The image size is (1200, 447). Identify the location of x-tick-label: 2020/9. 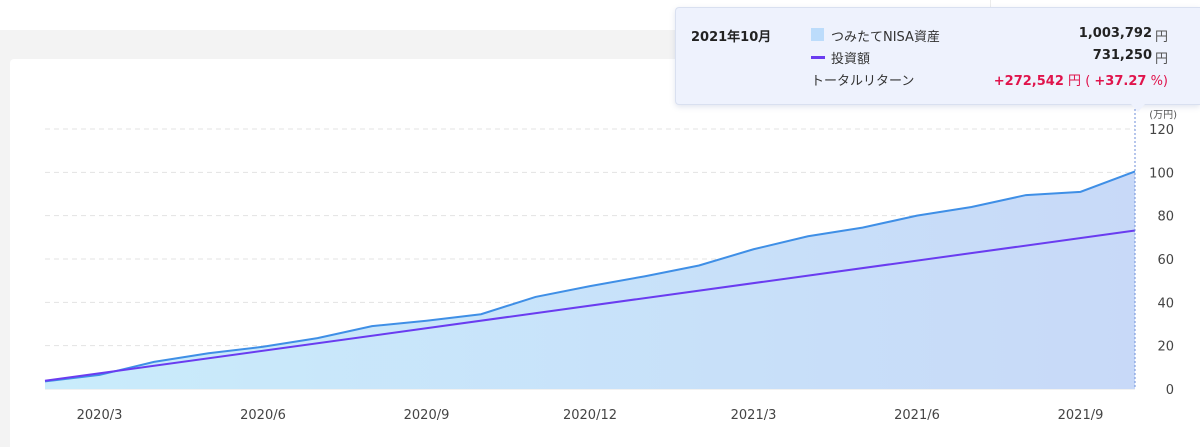
(427, 415).